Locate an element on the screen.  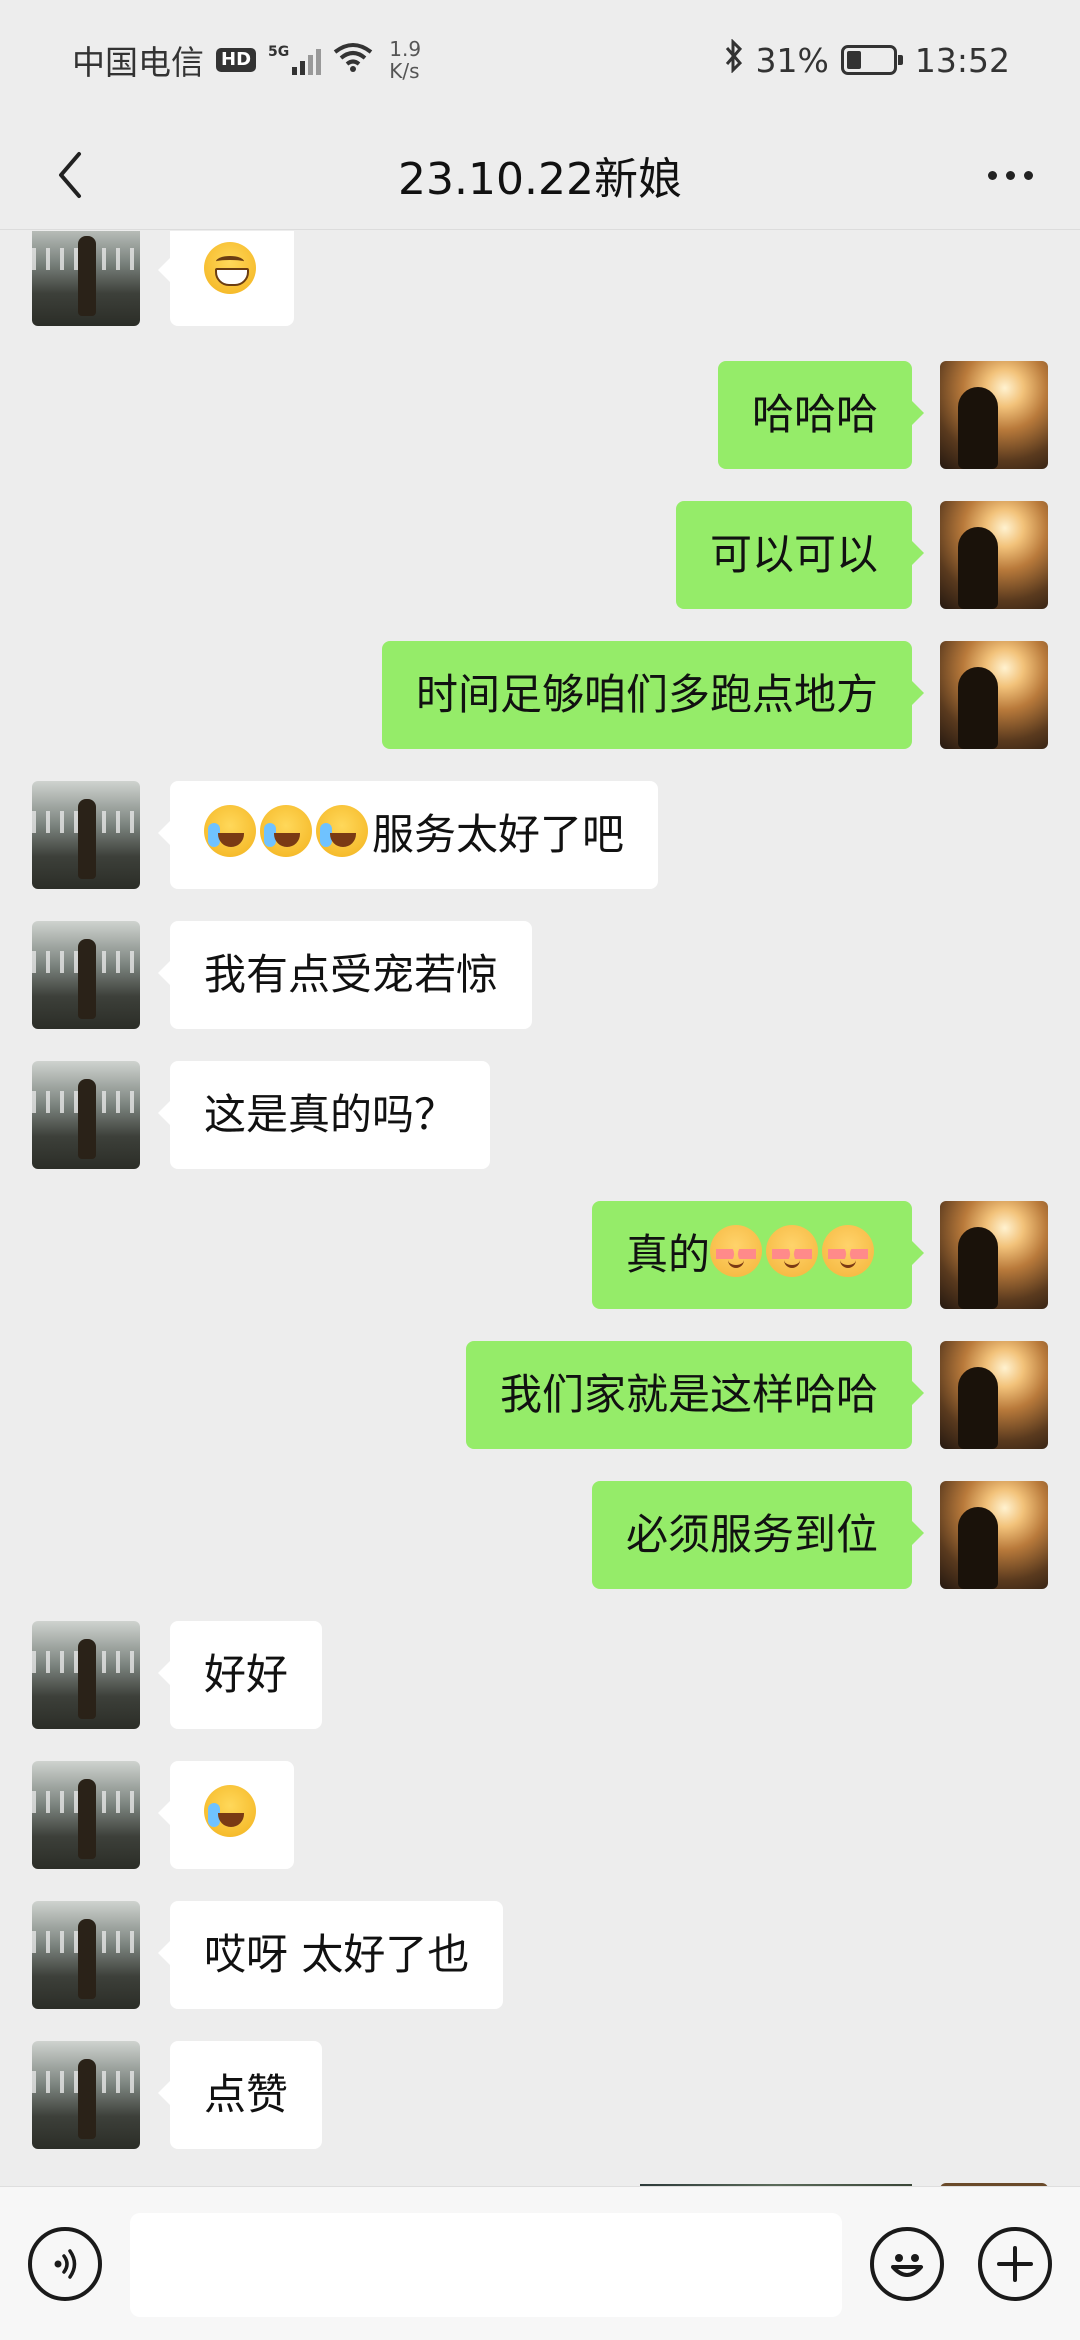
message-bubble: 可以可以 is located at coordinates (800, 555).